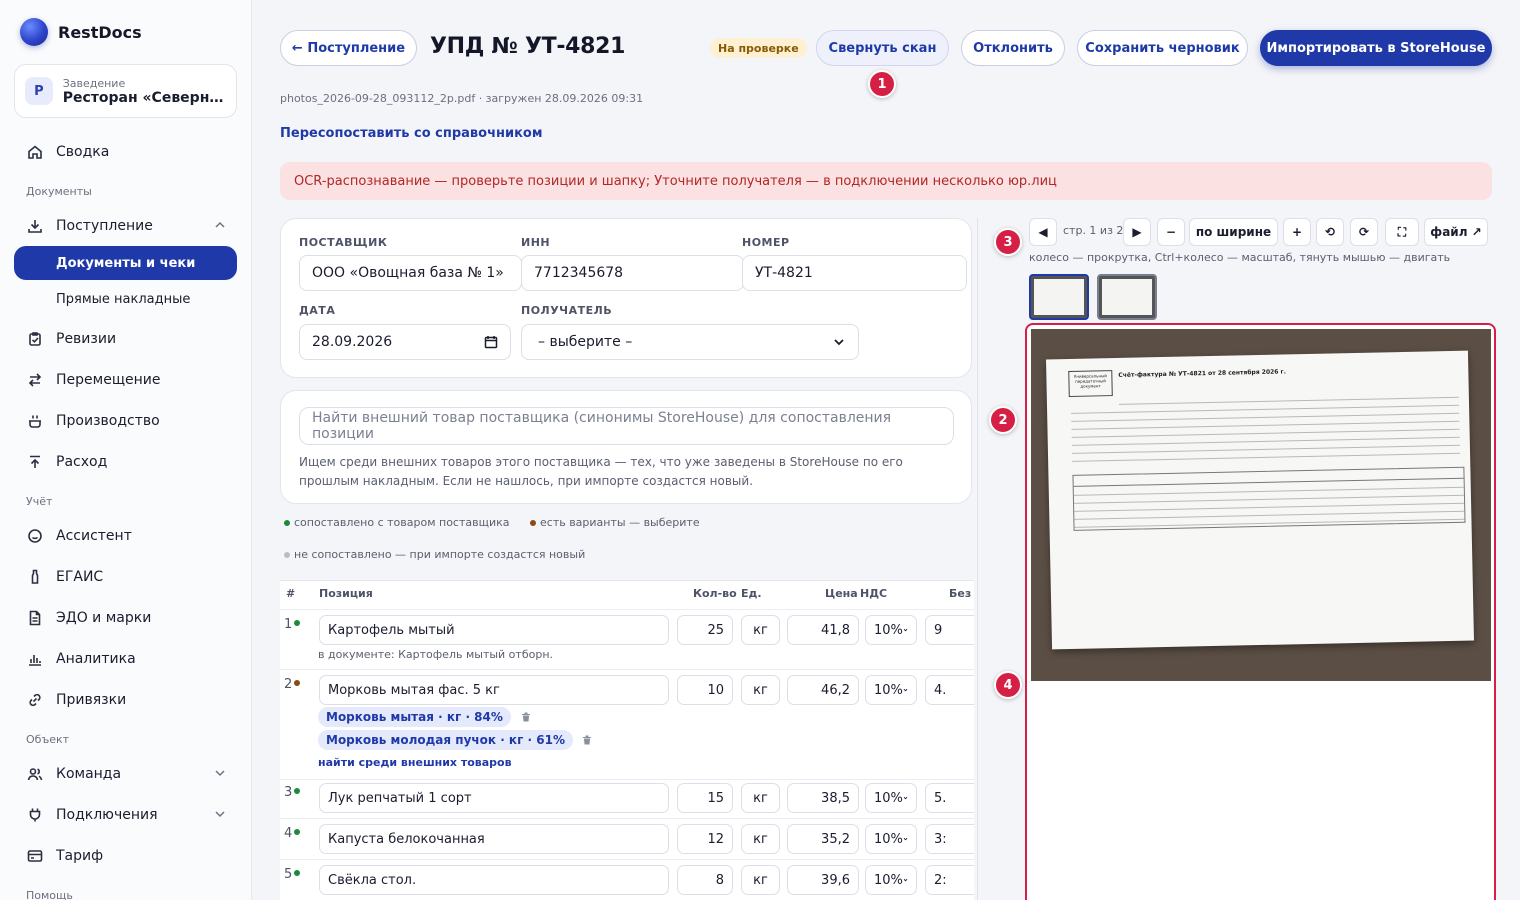 Image resolution: width=1520 pixels, height=900 pixels. Describe the element at coordinates (949, 839) in the screenshot. I see `novat-input: 3:` at that location.